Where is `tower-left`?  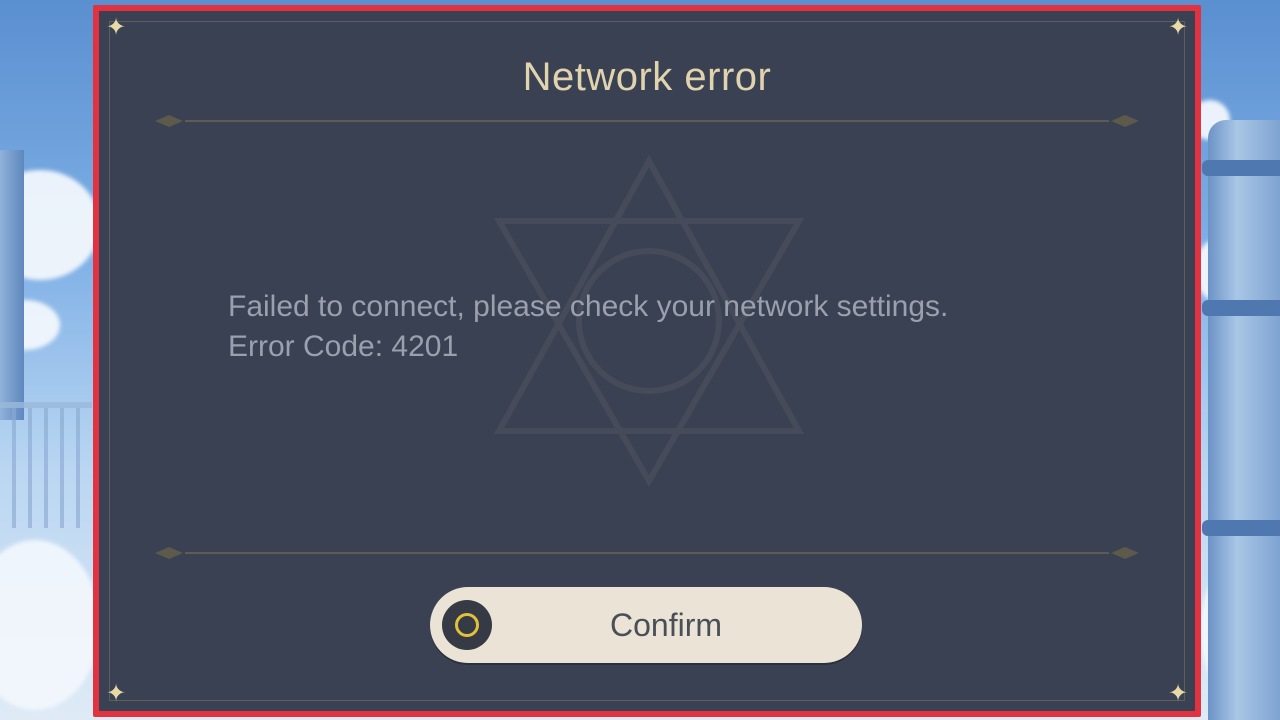
tower-left is located at coordinates (12, 285).